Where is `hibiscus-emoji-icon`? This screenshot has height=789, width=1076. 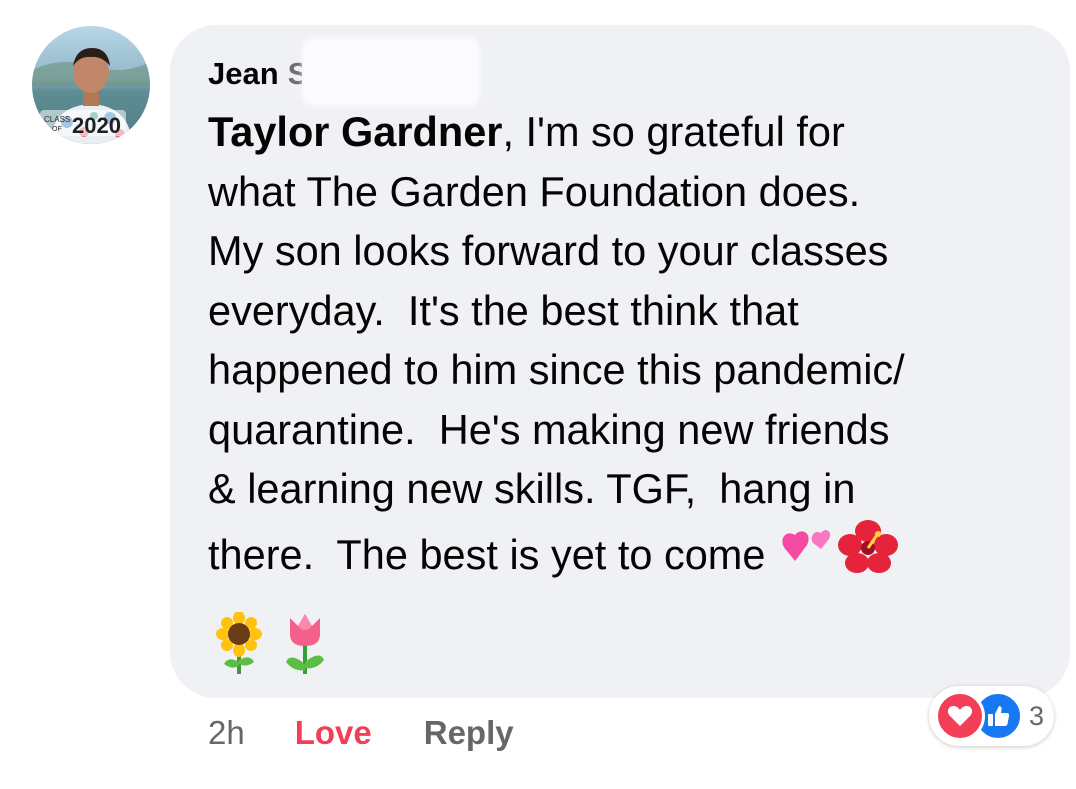 hibiscus-emoji-icon is located at coordinates (868, 555).